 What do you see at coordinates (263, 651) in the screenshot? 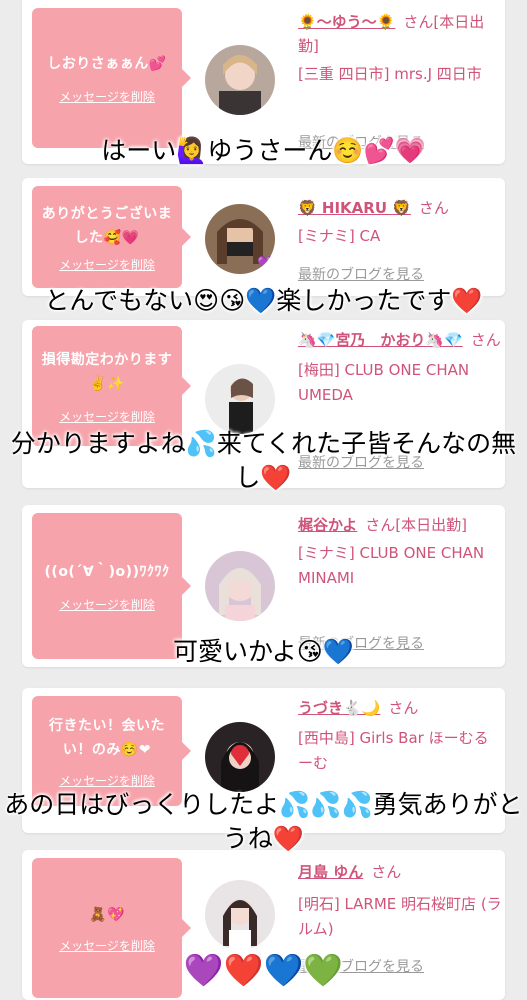
I see `overlay-caption: 可愛いかよ😘💙` at bounding box center [263, 651].